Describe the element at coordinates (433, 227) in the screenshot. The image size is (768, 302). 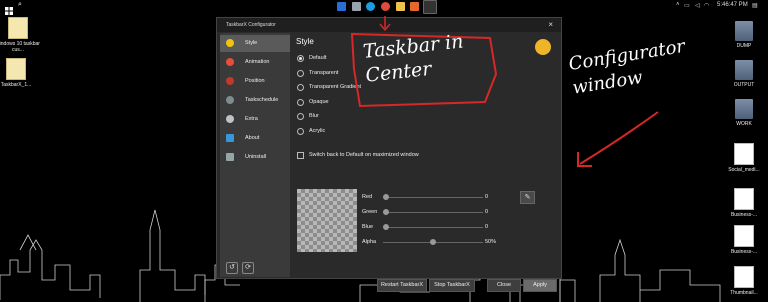
I see `blue-slider` at that location.